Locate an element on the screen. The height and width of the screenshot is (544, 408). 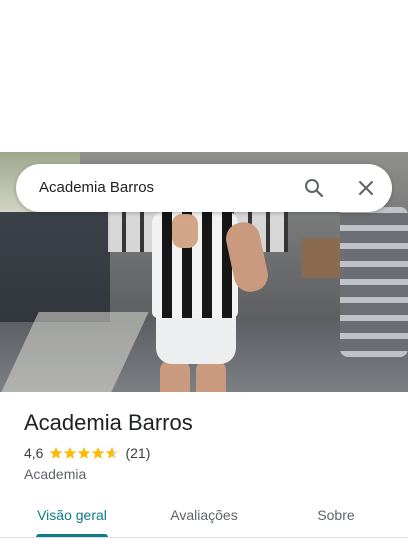
search-bar: Academia Barros is located at coordinates (204, 188).